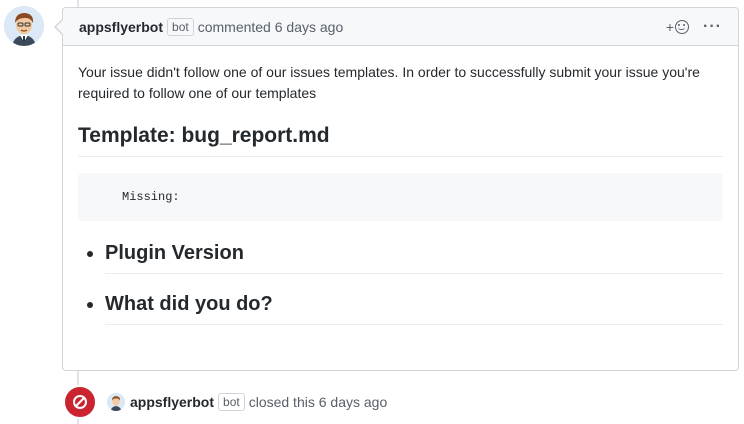 The image size is (744, 424). Describe the element at coordinates (712, 27) in the screenshot. I see `kebab-horizontal-icon: ···` at that location.